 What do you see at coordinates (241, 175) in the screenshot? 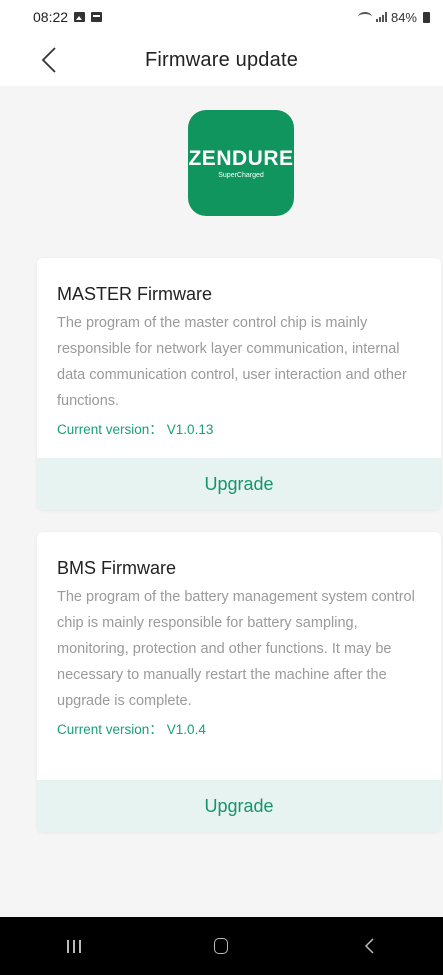
I see `logo-tagline: SuperCharged` at bounding box center [241, 175].